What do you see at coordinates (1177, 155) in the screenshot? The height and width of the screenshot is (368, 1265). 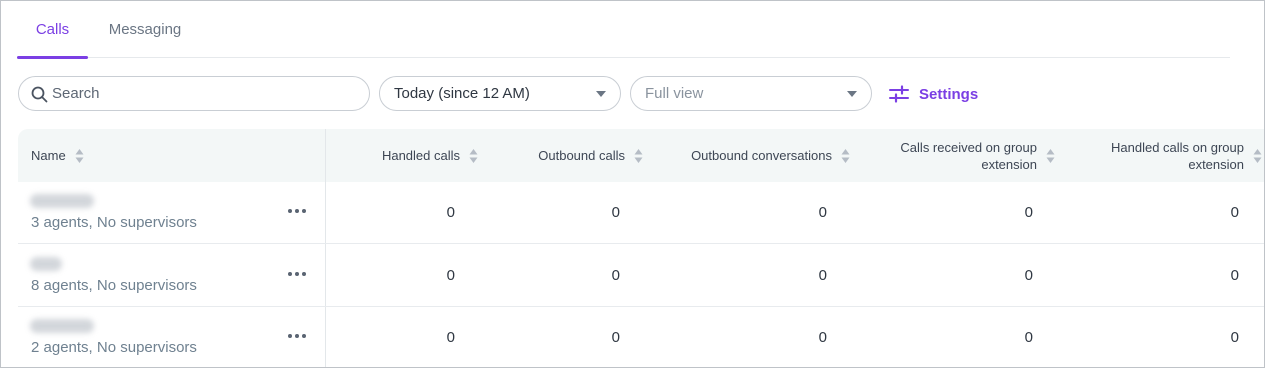 I see `column-header-label: Handled calls on group extension` at bounding box center [1177, 155].